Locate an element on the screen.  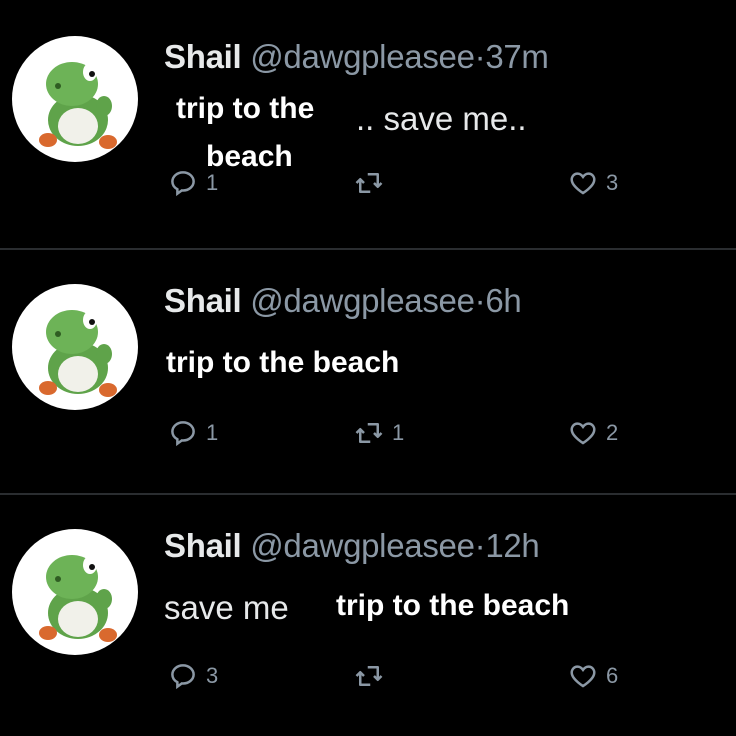
tweet-text: .. save me.. is located at coordinates (441, 118).